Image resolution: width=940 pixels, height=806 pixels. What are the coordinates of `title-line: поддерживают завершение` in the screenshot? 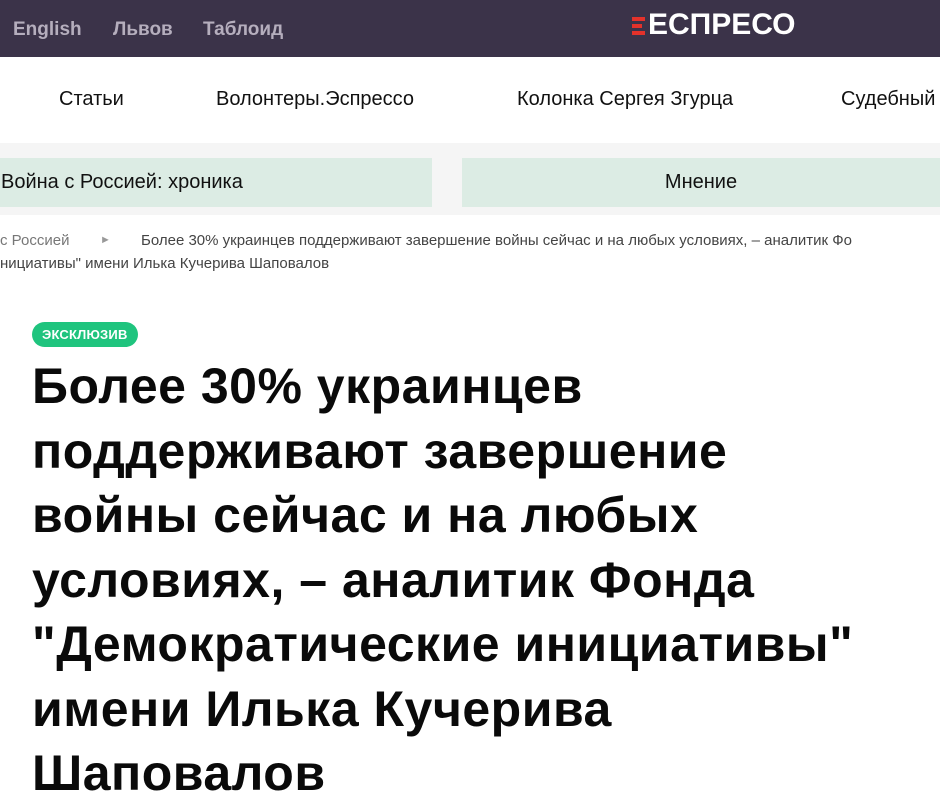 It's located at (380, 450).